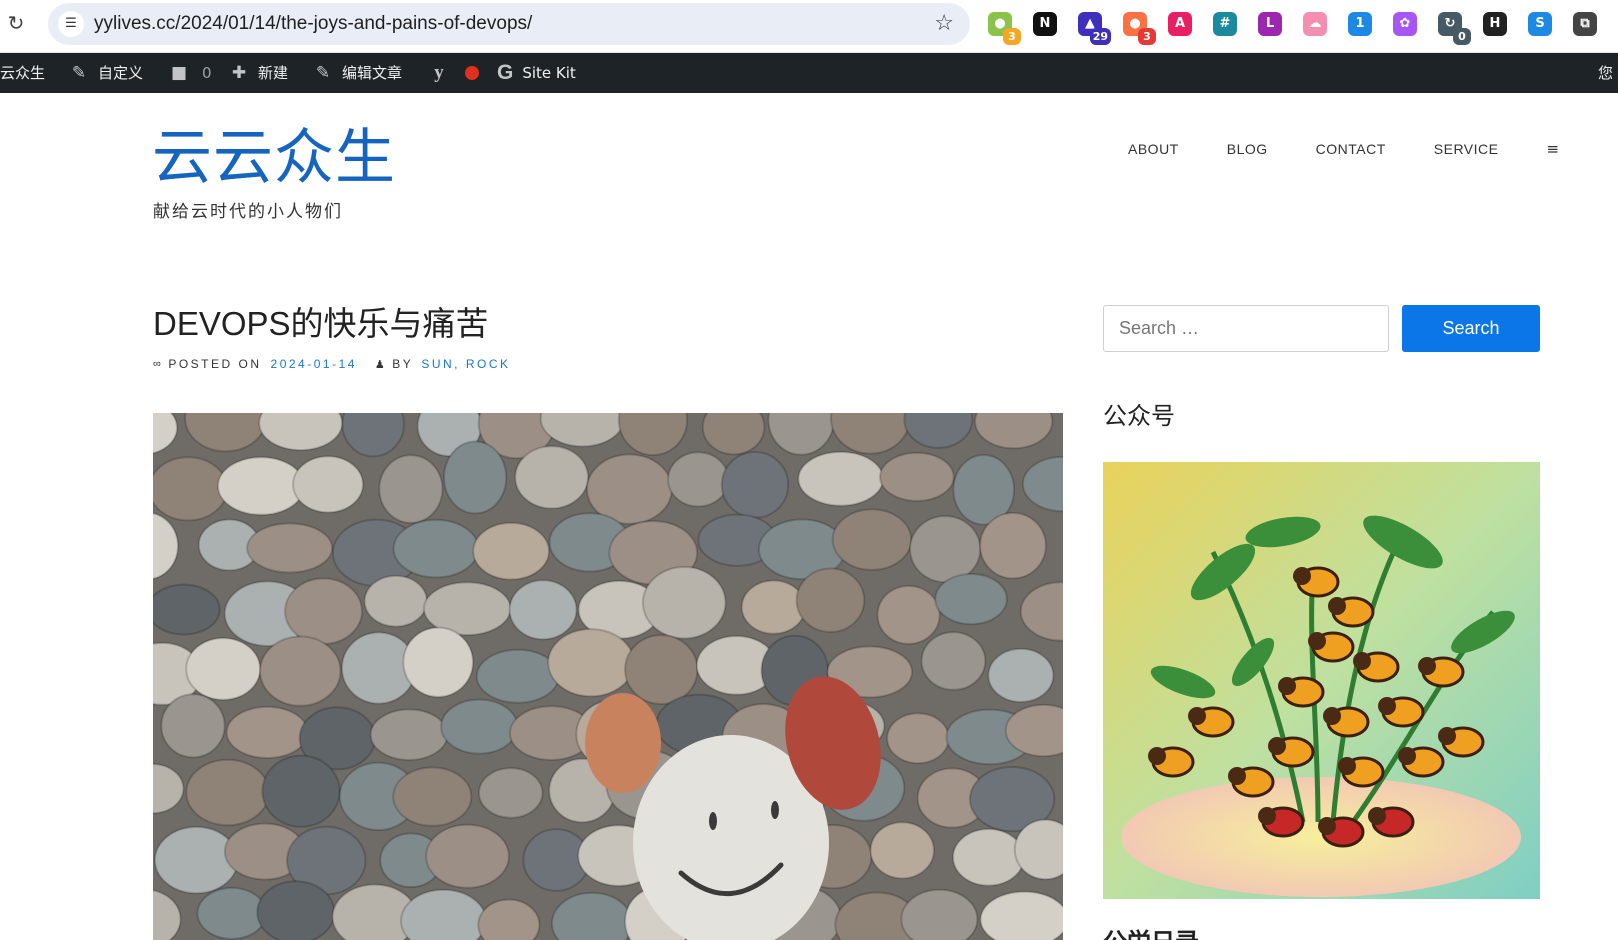  What do you see at coordinates (465, 364) in the screenshot?
I see `author-link: SUN, ROCK` at bounding box center [465, 364].